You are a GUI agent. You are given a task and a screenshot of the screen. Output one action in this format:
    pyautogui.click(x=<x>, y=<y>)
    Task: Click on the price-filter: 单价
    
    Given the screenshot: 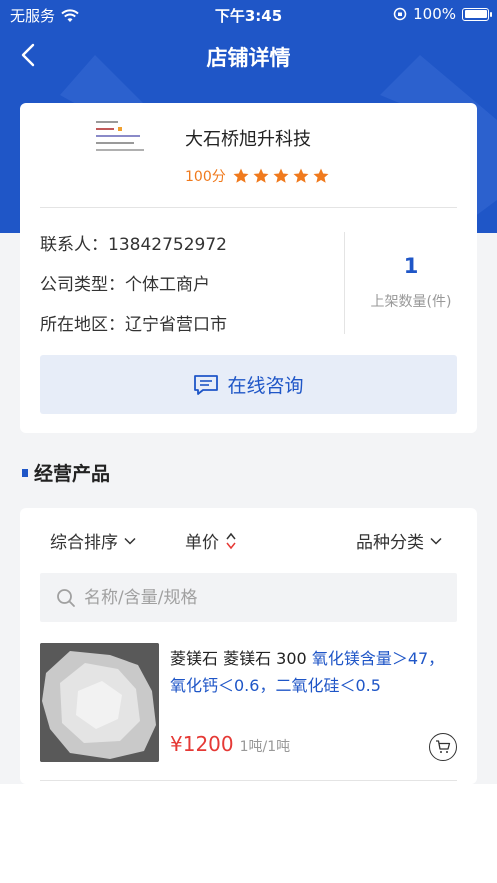 What is the action you would take?
    pyautogui.click(x=211, y=540)
    